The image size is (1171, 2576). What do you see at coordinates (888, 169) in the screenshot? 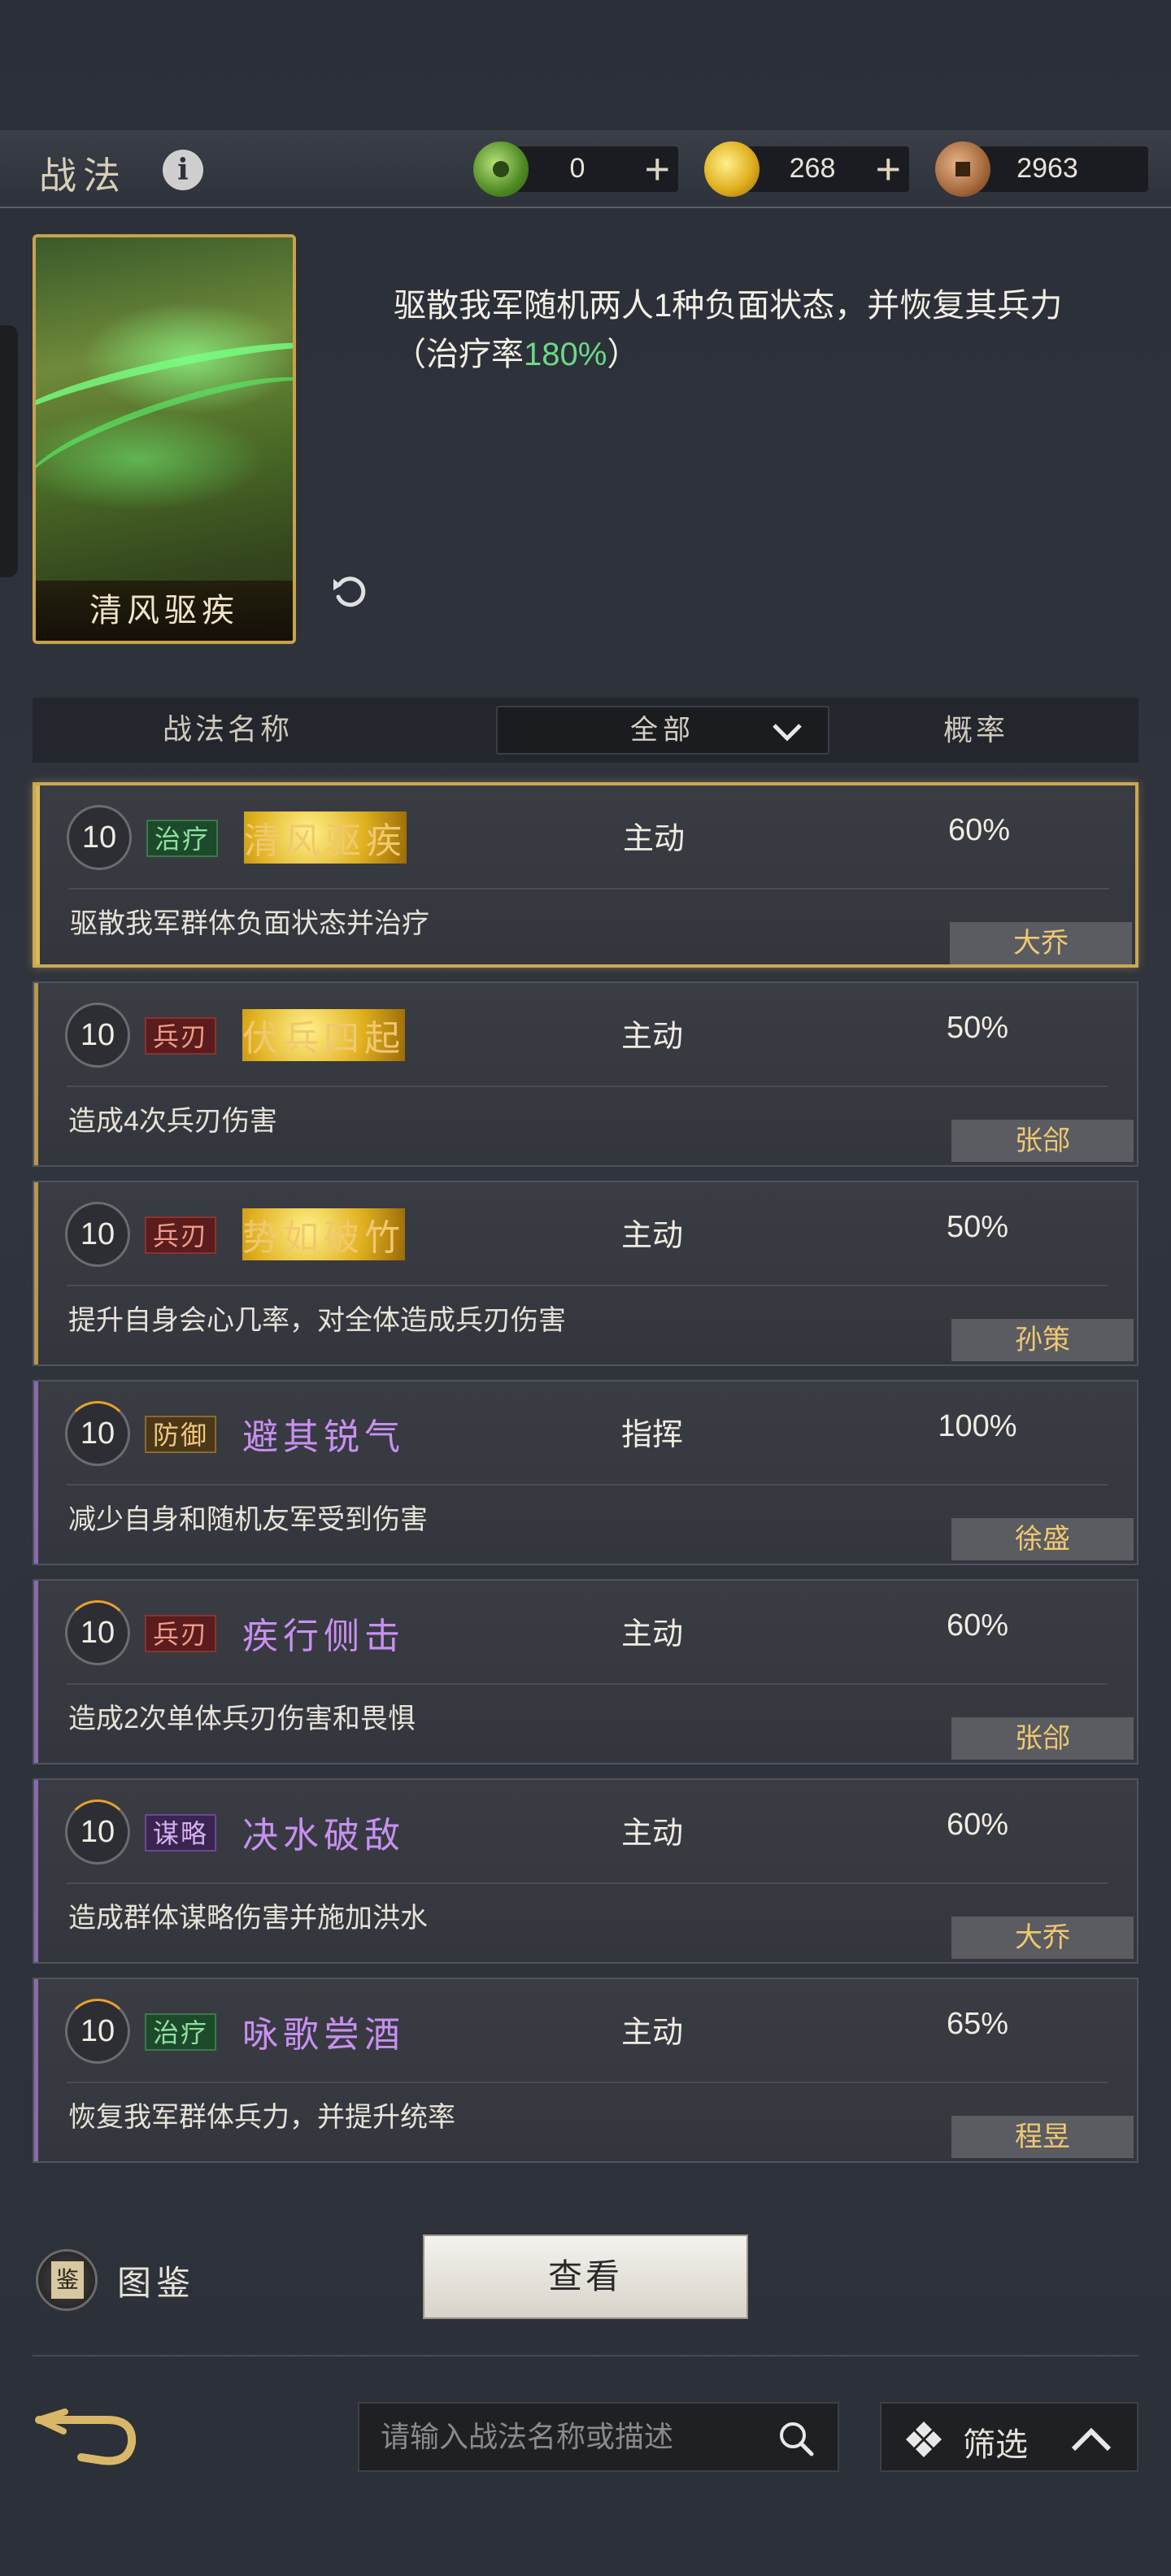
I see `add-gold-button: +` at bounding box center [888, 169].